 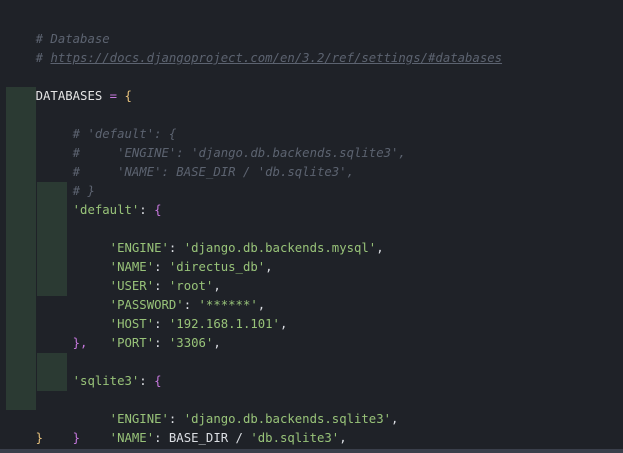 I want to click on code-line-21: }, so click(x=311, y=418).